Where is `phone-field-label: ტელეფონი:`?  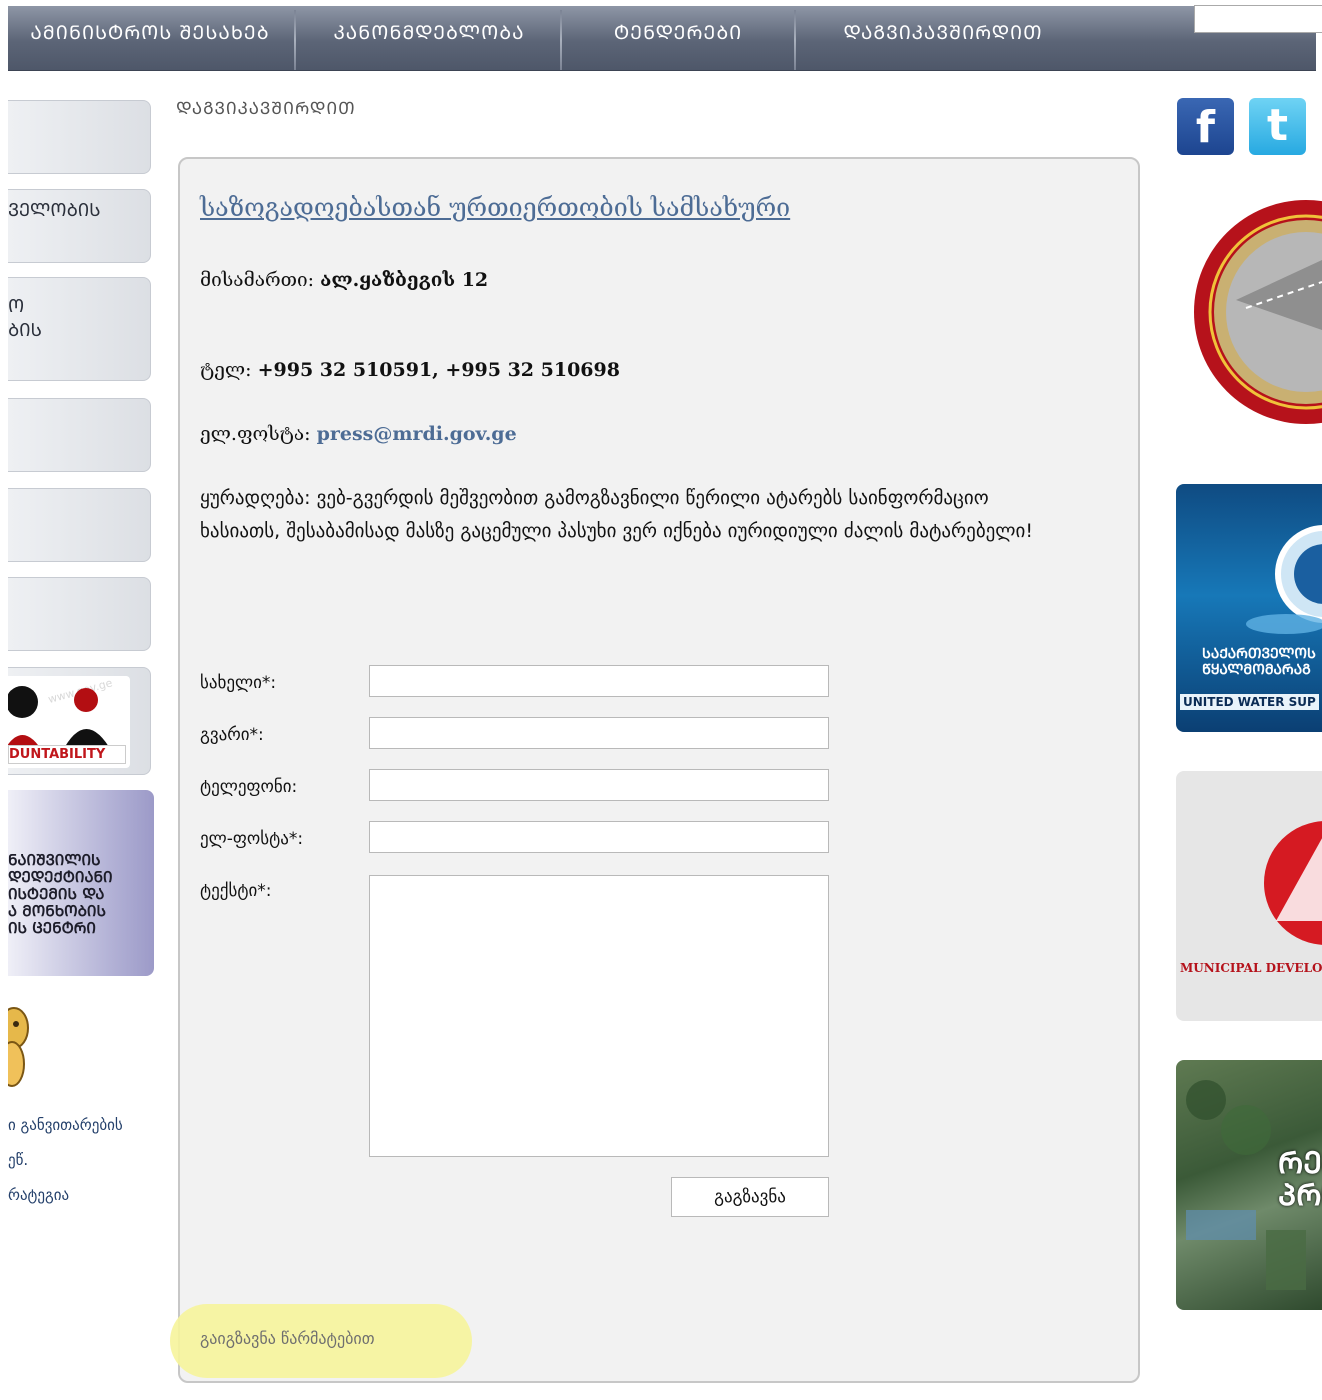 phone-field-label: ტელეფონი: is located at coordinates (249, 787).